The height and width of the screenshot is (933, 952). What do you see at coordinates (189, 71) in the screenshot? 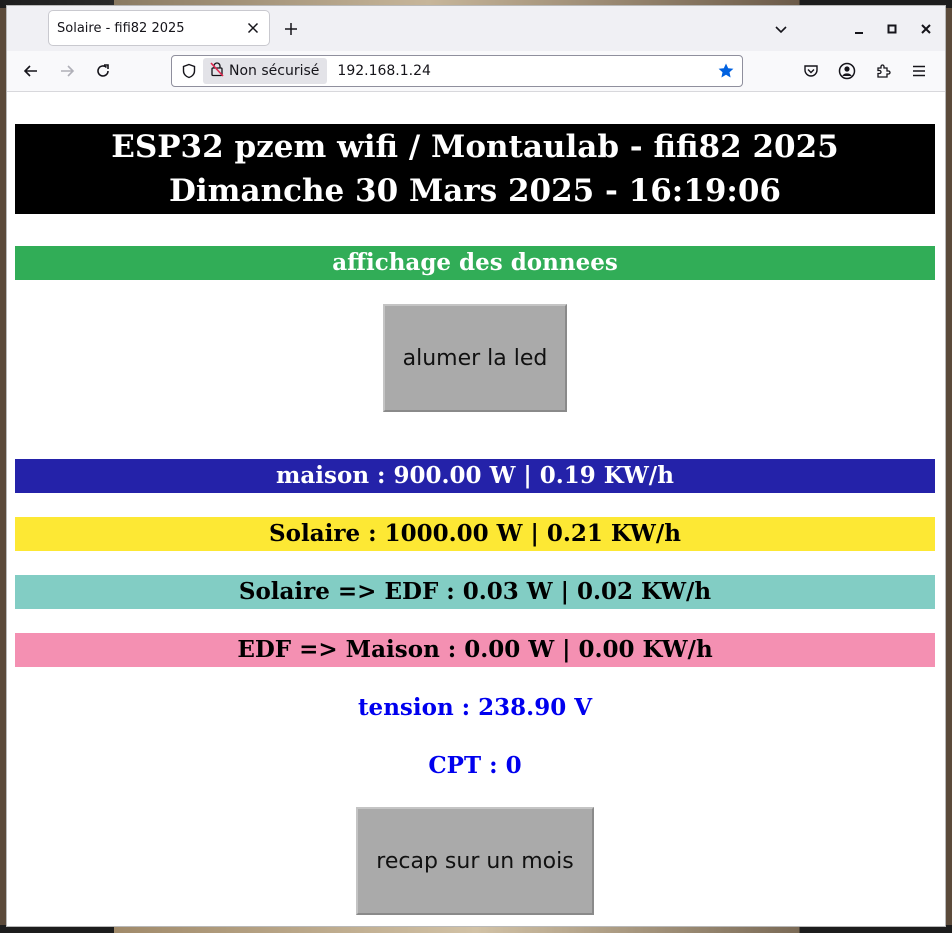
I see `shield-icon` at bounding box center [189, 71].